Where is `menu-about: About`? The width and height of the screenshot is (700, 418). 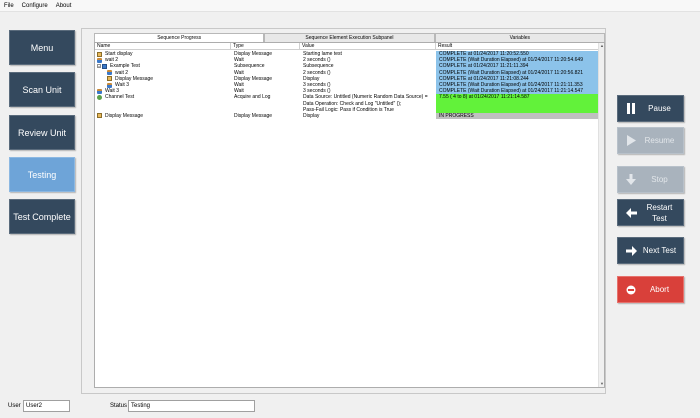 menu-about: About is located at coordinates (64, 6).